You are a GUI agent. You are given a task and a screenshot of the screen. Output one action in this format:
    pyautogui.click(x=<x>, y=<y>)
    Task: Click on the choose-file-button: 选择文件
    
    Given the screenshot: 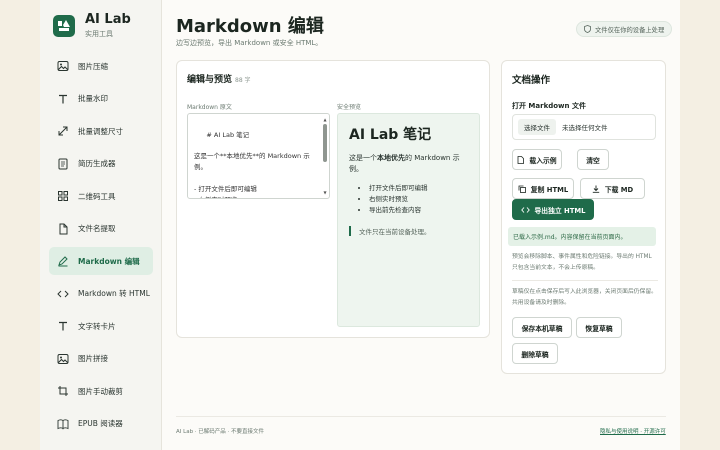 What is the action you would take?
    pyautogui.click(x=537, y=127)
    